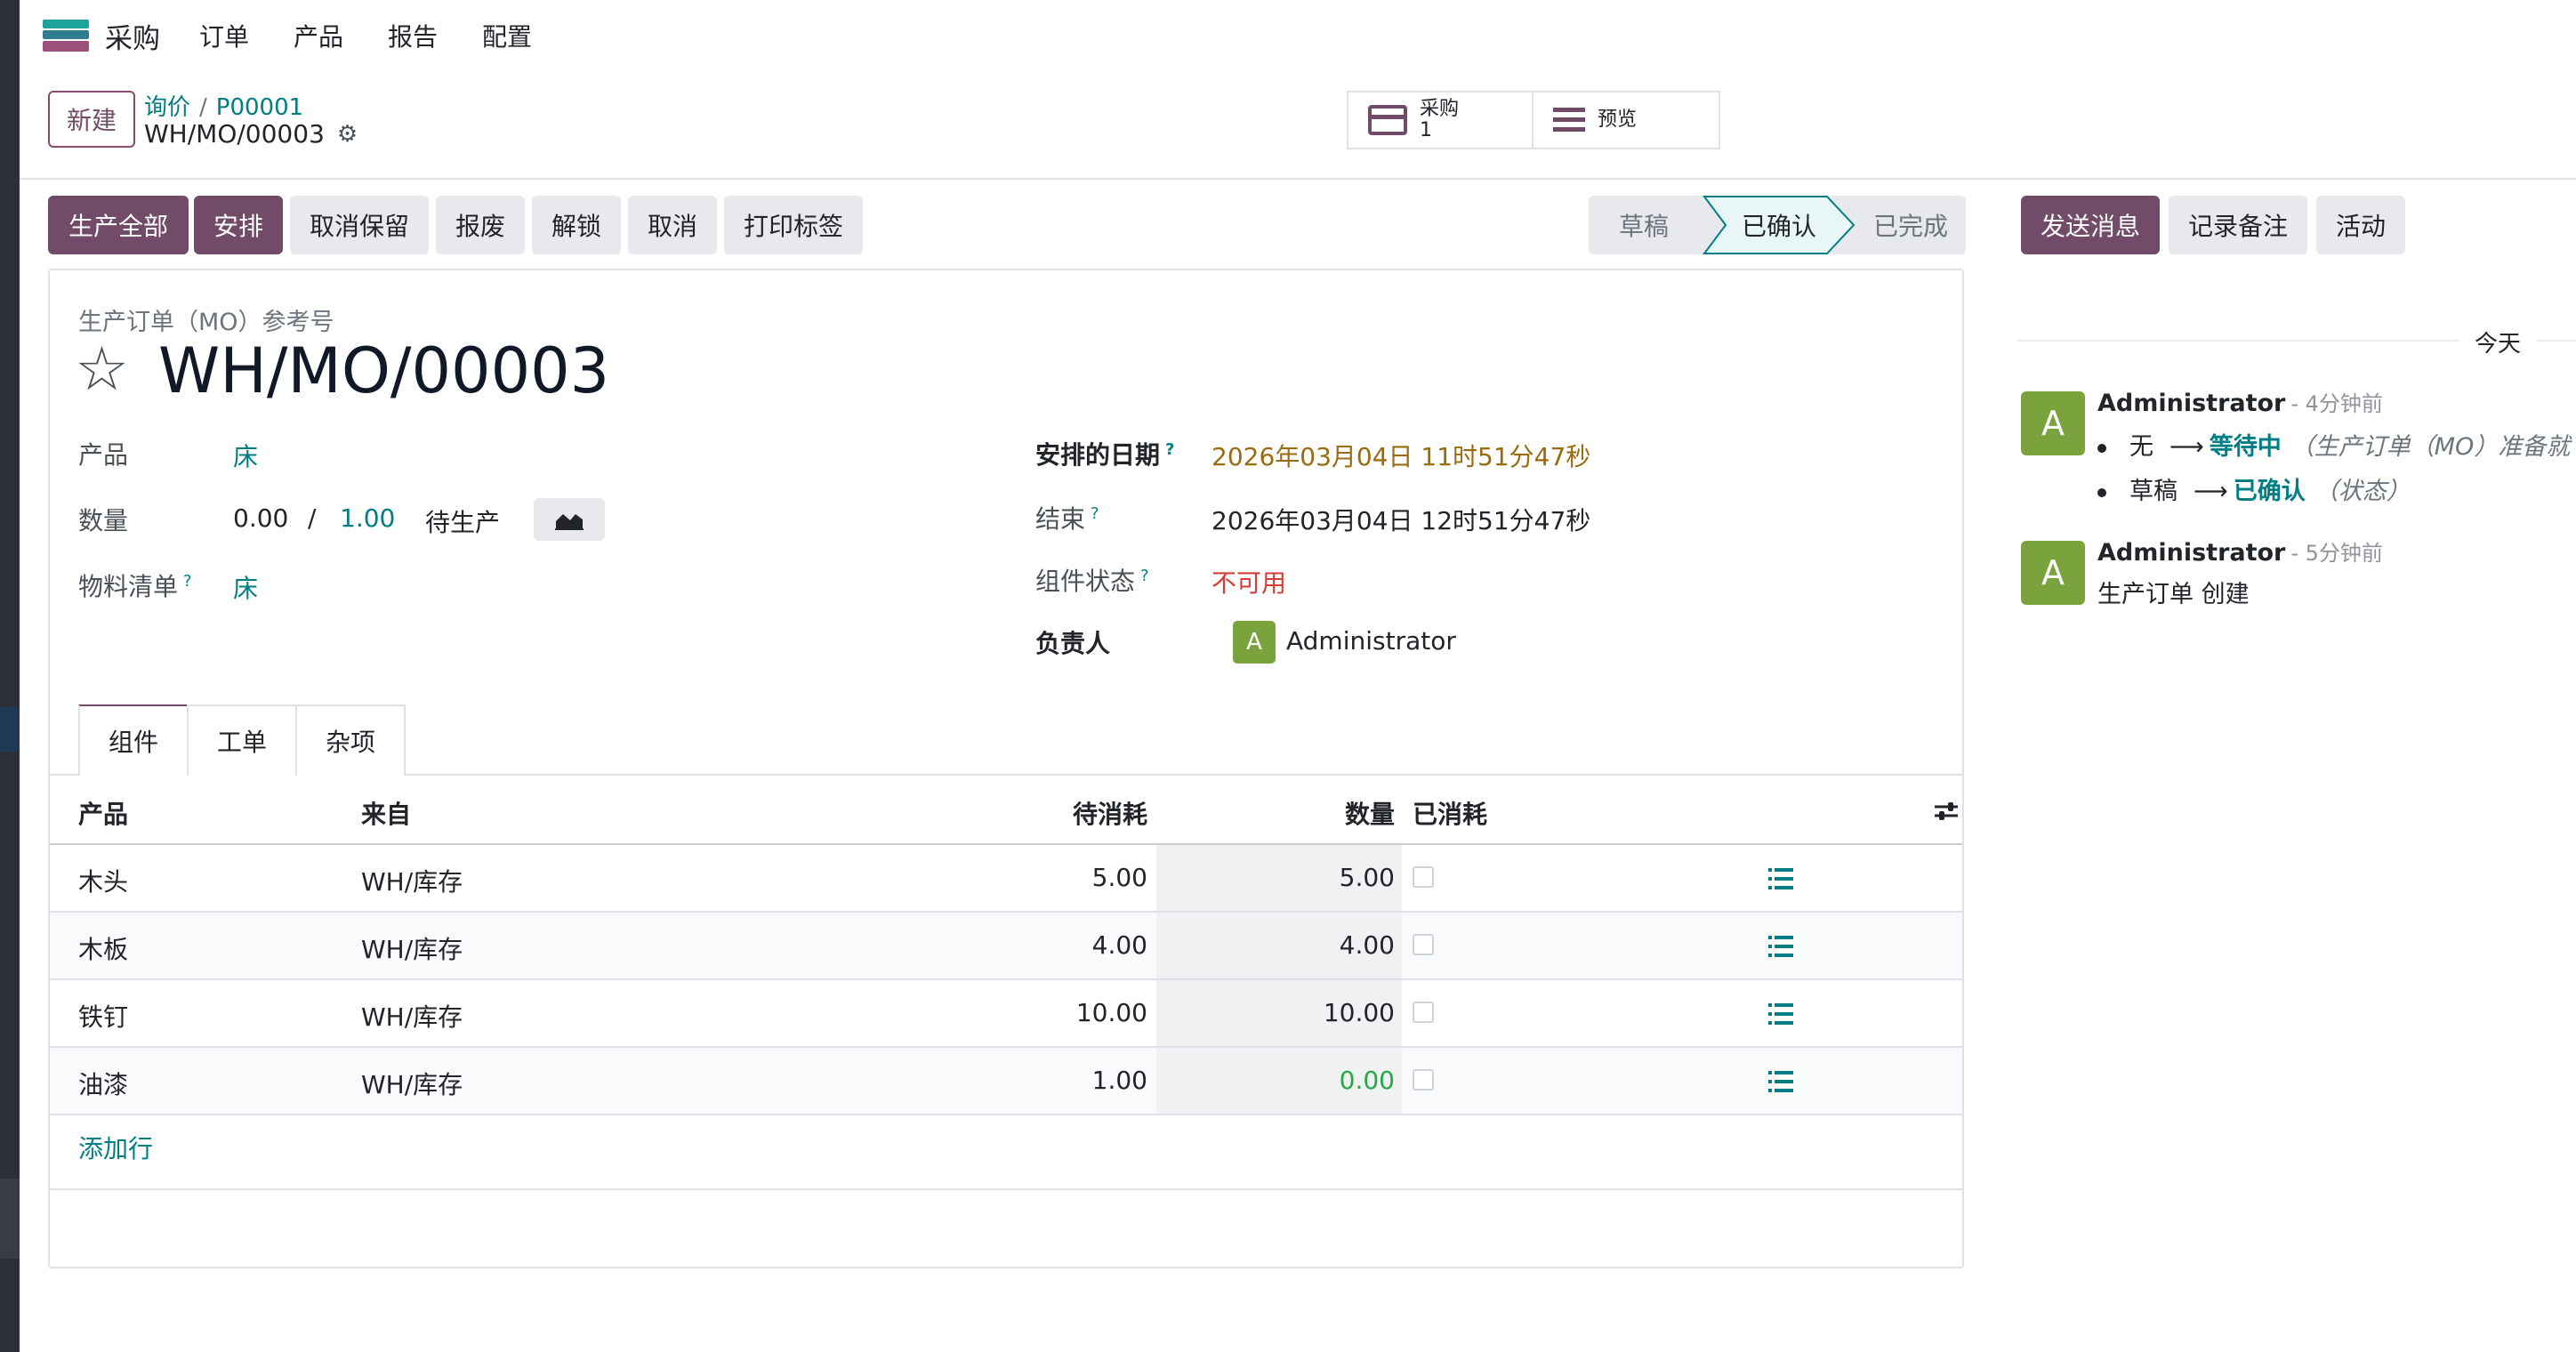 This screenshot has width=2576, height=1352. I want to click on menu-products: 产品, so click(318, 35).